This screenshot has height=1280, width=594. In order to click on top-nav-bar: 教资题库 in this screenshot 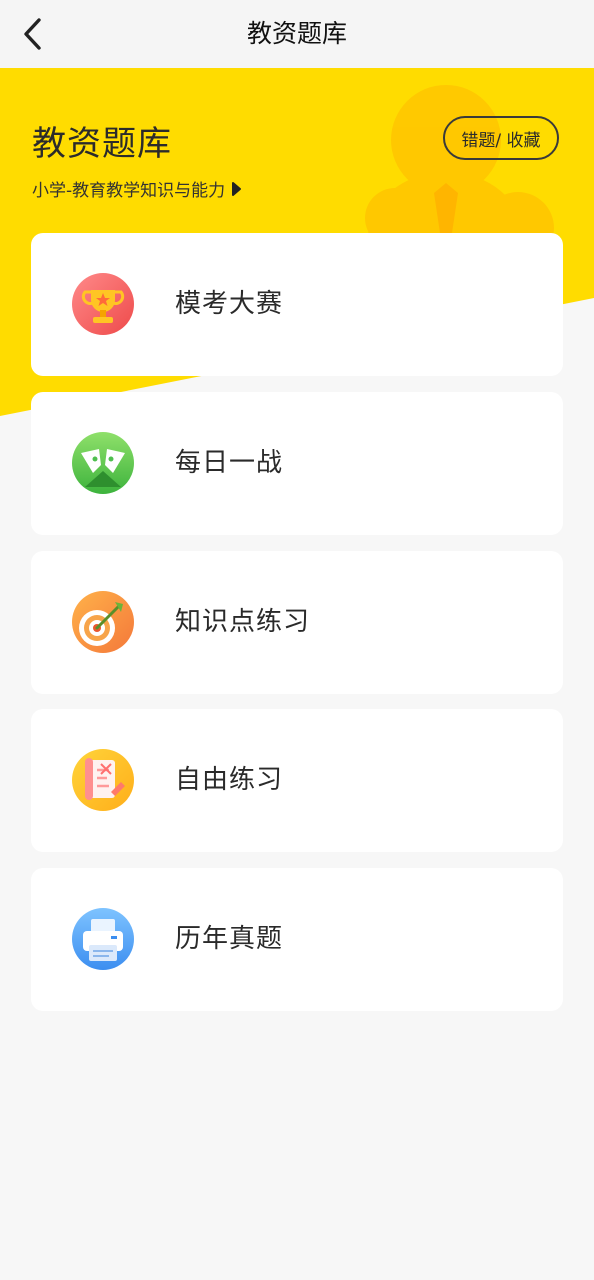, I will do `click(297, 34)`.